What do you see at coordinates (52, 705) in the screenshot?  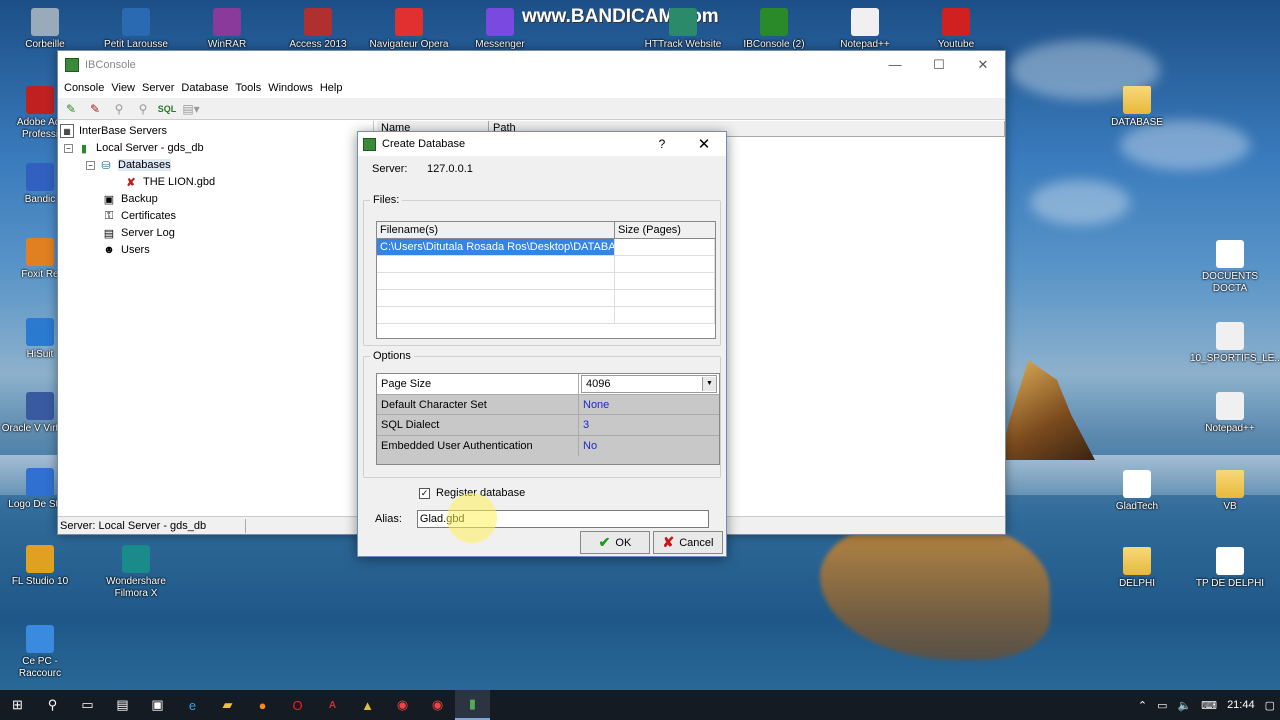 I see `search-icon: ⚲` at bounding box center [52, 705].